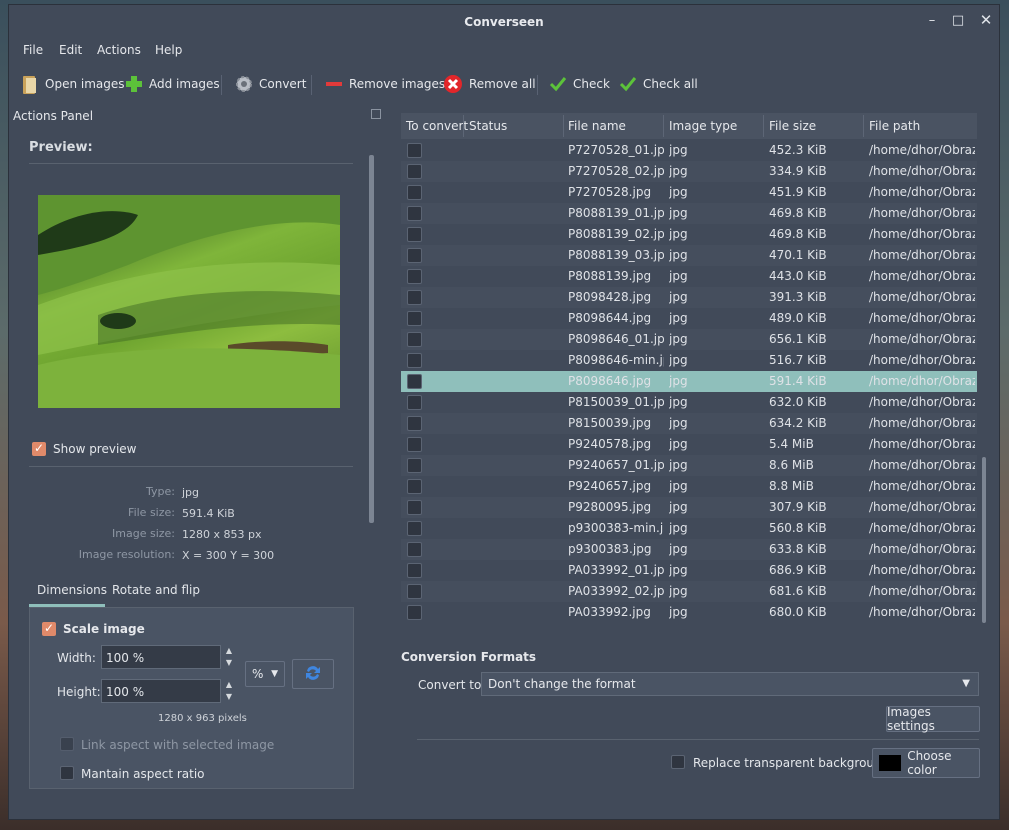  I want to click on width-input: 100 %, so click(161, 657).